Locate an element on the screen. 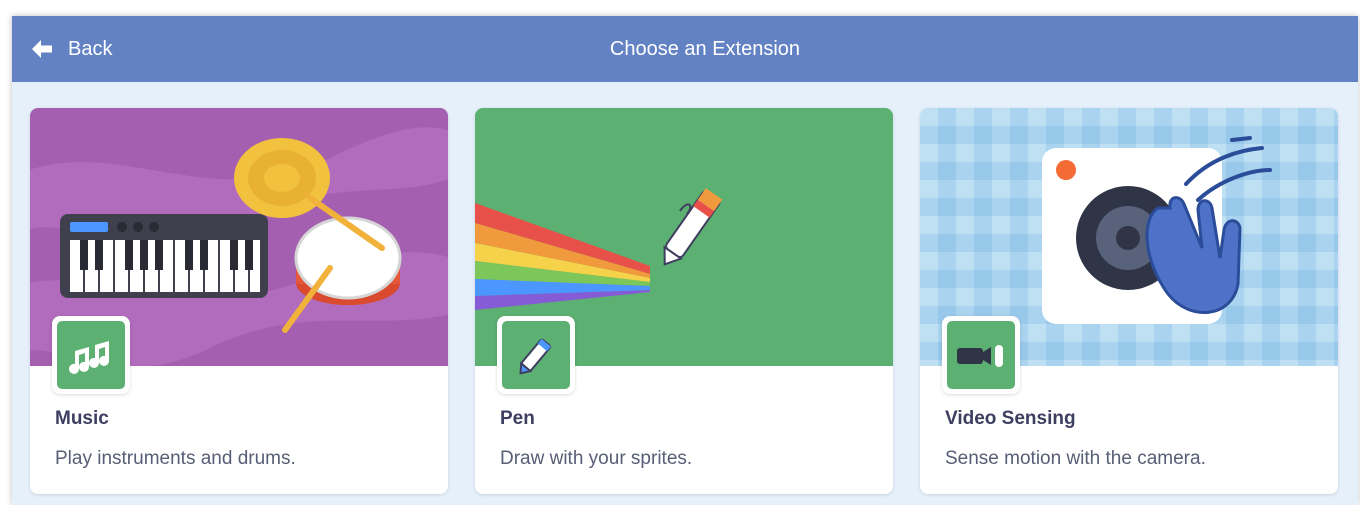 This screenshot has width=1360, height=505. extension-description: Play instruments and drums. is located at coordinates (175, 458).